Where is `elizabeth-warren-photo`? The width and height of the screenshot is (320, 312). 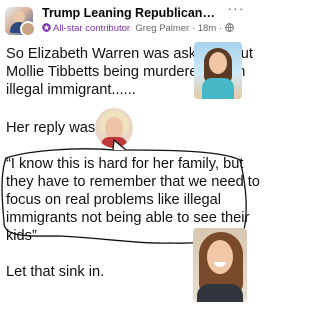
elizabeth-warren-photo is located at coordinates (114, 128).